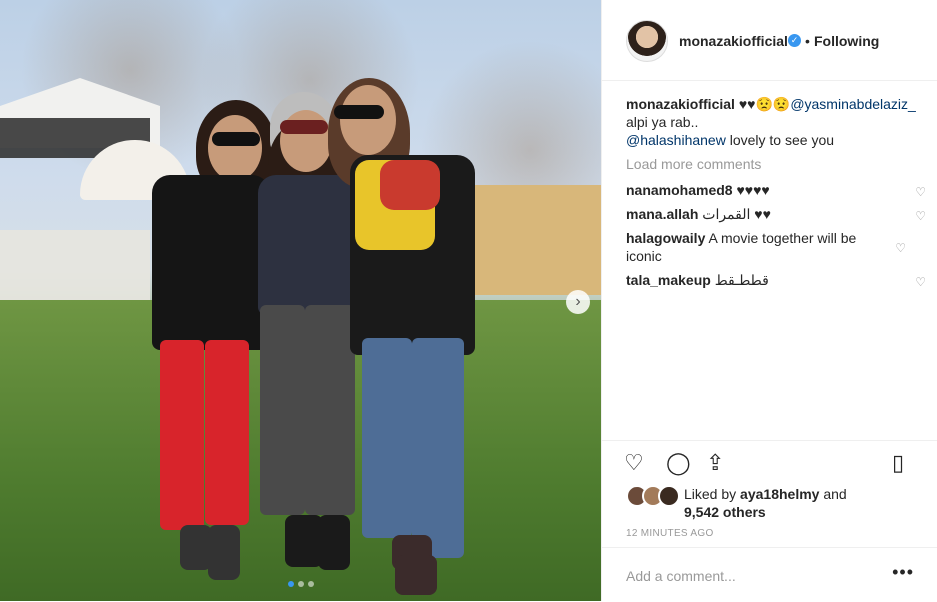  What do you see at coordinates (776, 214) in the screenshot?
I see `comment-row: mana.allah القمرات ♥♥ ♡` at bounding box center [776, 214].